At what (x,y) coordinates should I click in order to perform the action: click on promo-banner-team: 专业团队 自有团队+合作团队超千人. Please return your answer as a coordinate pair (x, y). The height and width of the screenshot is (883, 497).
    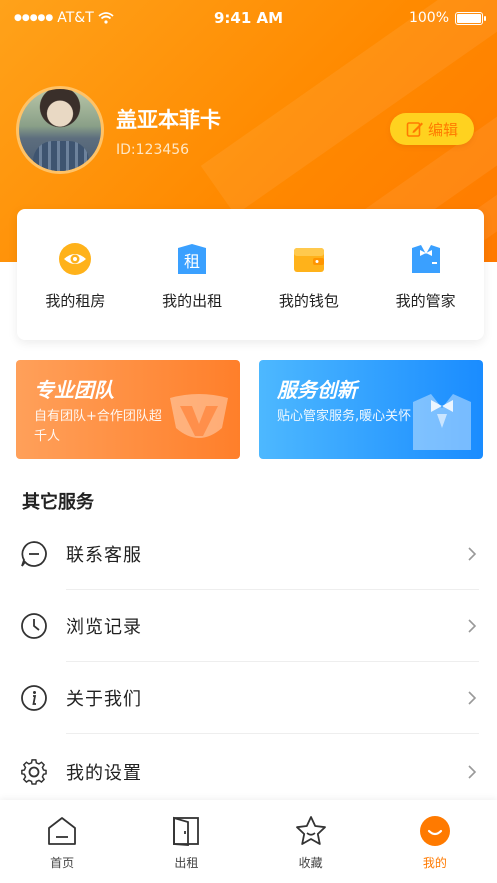
    Looking at the image, I should click on (128, 409).